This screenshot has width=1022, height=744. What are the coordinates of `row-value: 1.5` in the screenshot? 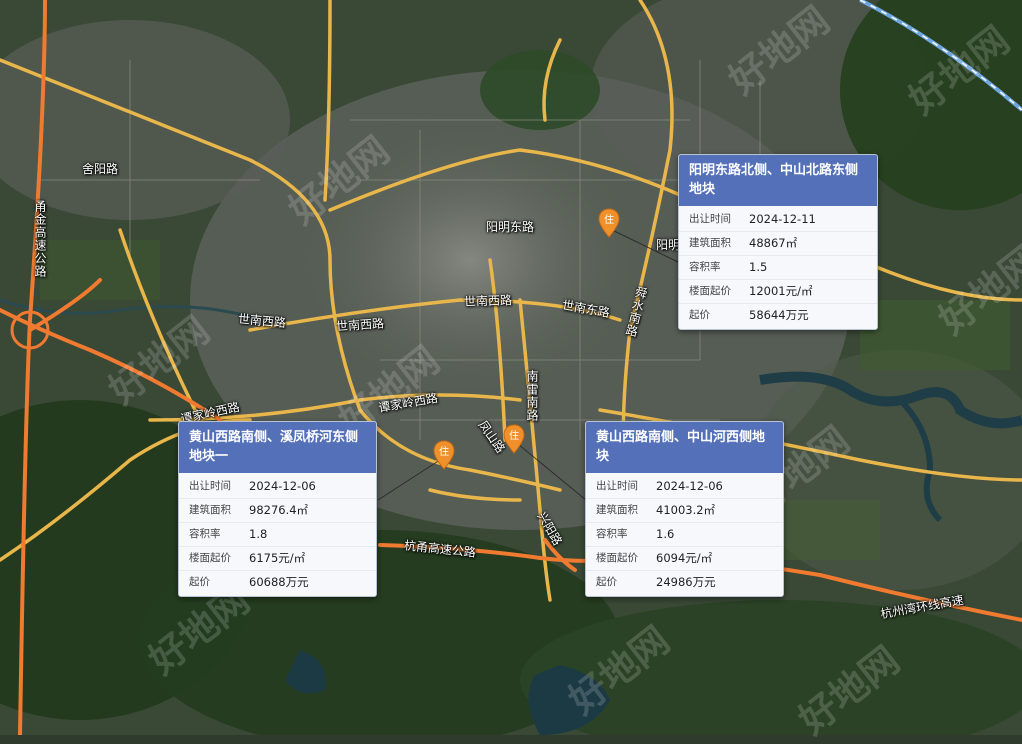 It's located at (758, 267).